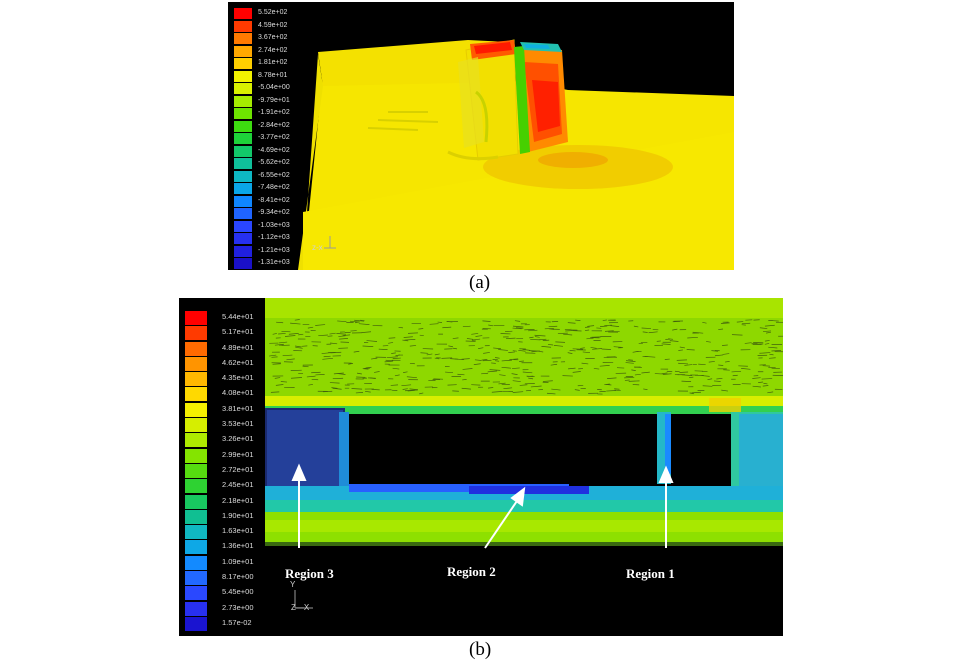 The image size is (960, 664). What do you see at coordinates (480, 649) in the screenshot?
I see `figure-caption-b: (b)` at bounding box center [480, 649].